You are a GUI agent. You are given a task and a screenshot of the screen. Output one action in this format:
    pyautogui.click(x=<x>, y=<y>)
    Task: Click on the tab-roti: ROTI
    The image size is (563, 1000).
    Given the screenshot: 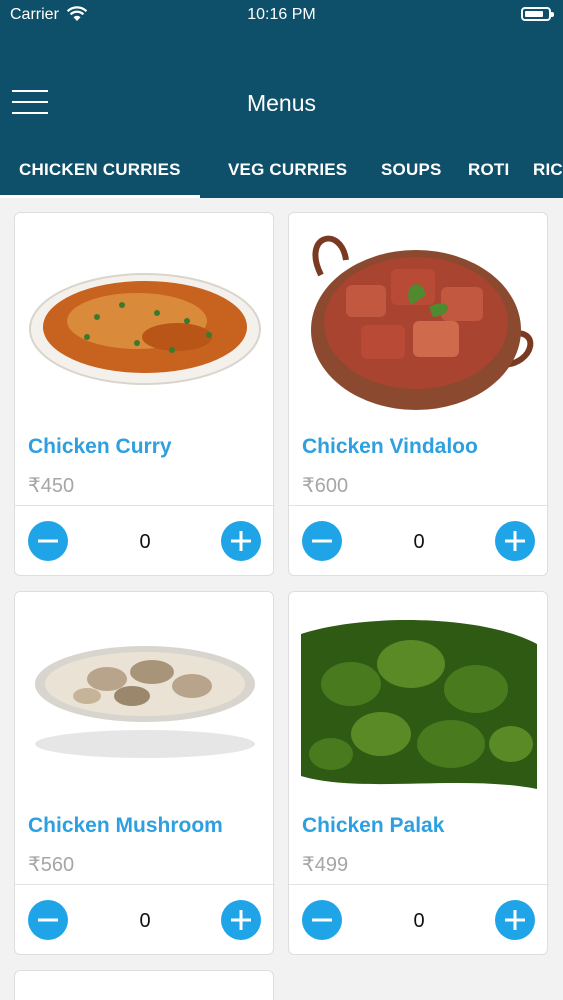 What is the action you would take?
    pyautogui.click(x=488, y=170)
    